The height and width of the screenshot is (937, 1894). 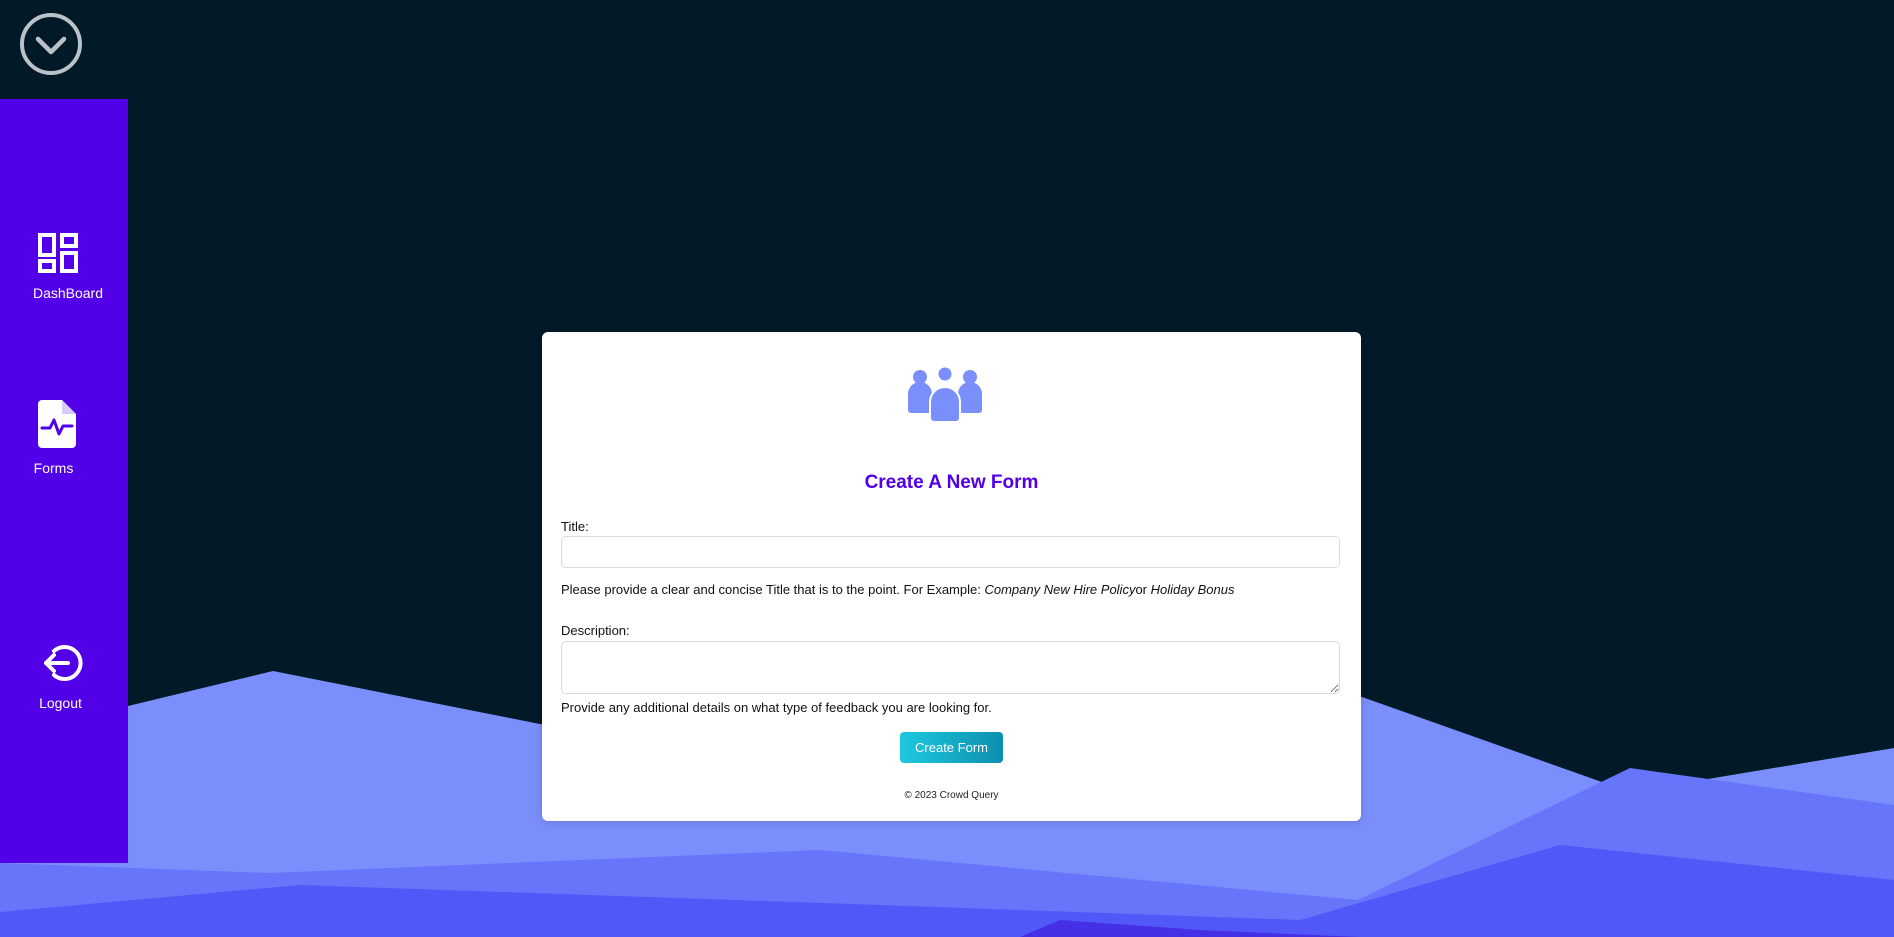 I want to click on people-group-icon, so click(x=945, y=394).